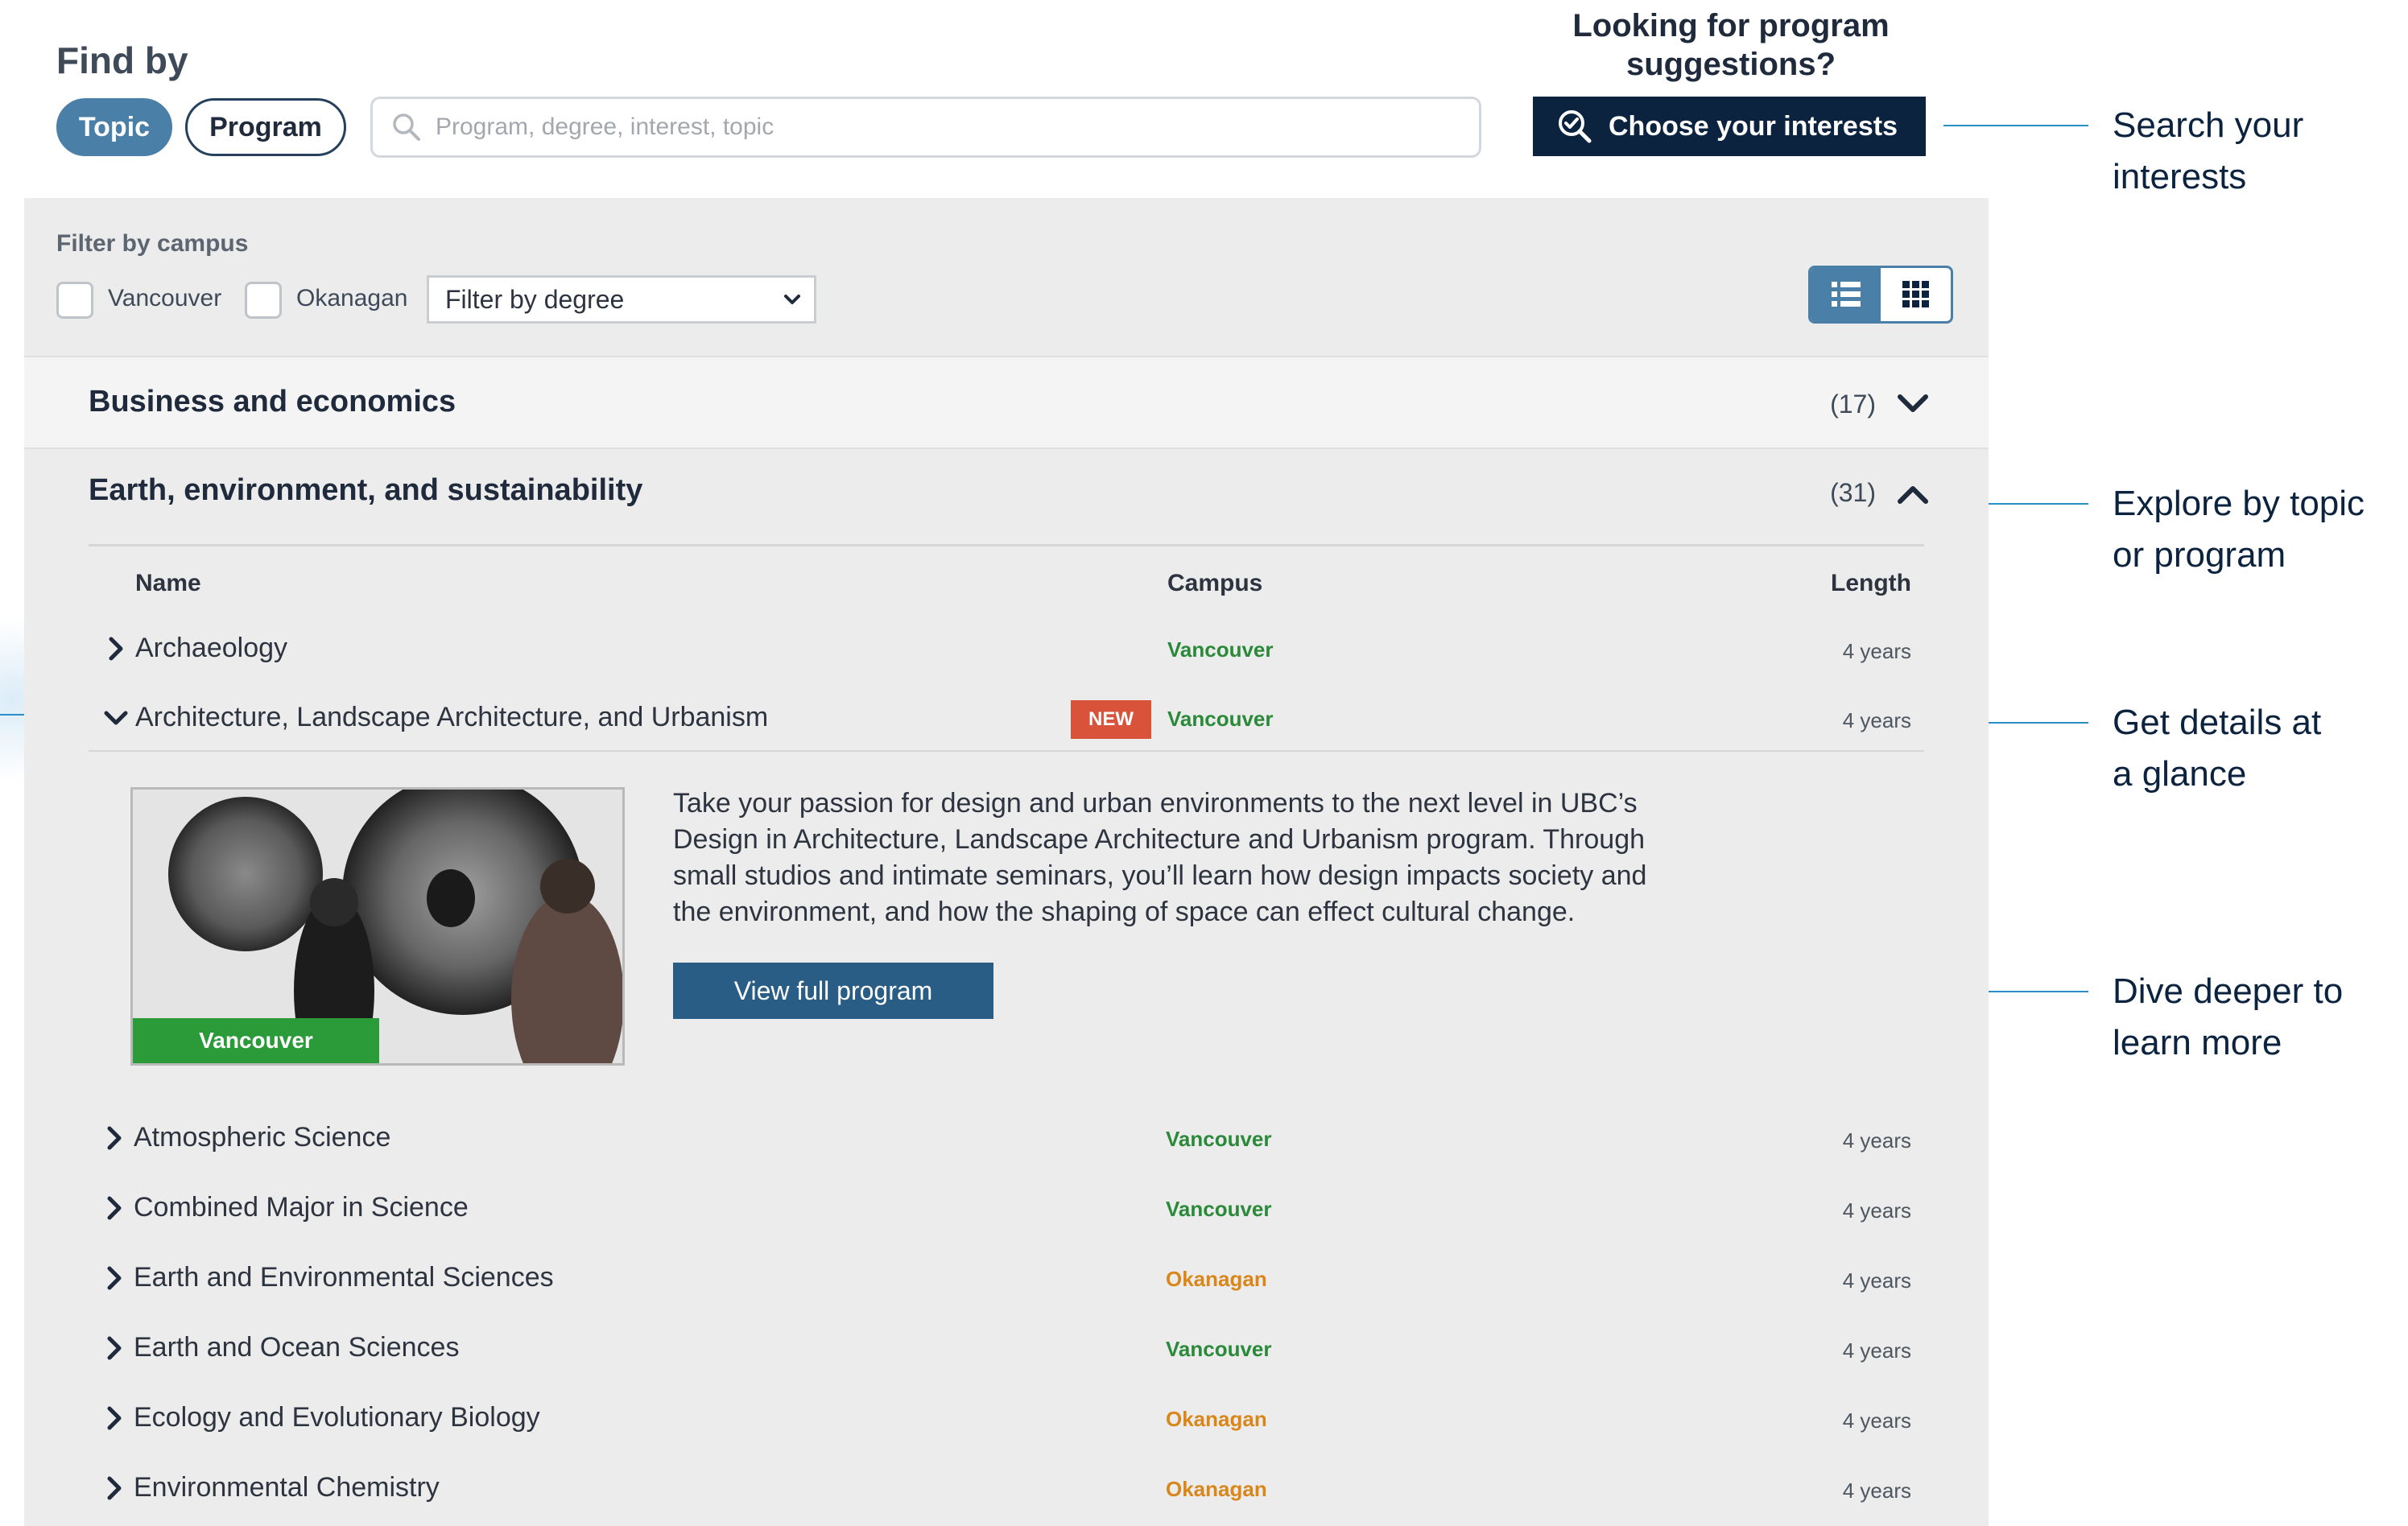 This screenshot has height=1526, width=2408. What do you see at coordinates (919, 127) in the screenshot?
I see `search-input` at bounding box center [919, 127].